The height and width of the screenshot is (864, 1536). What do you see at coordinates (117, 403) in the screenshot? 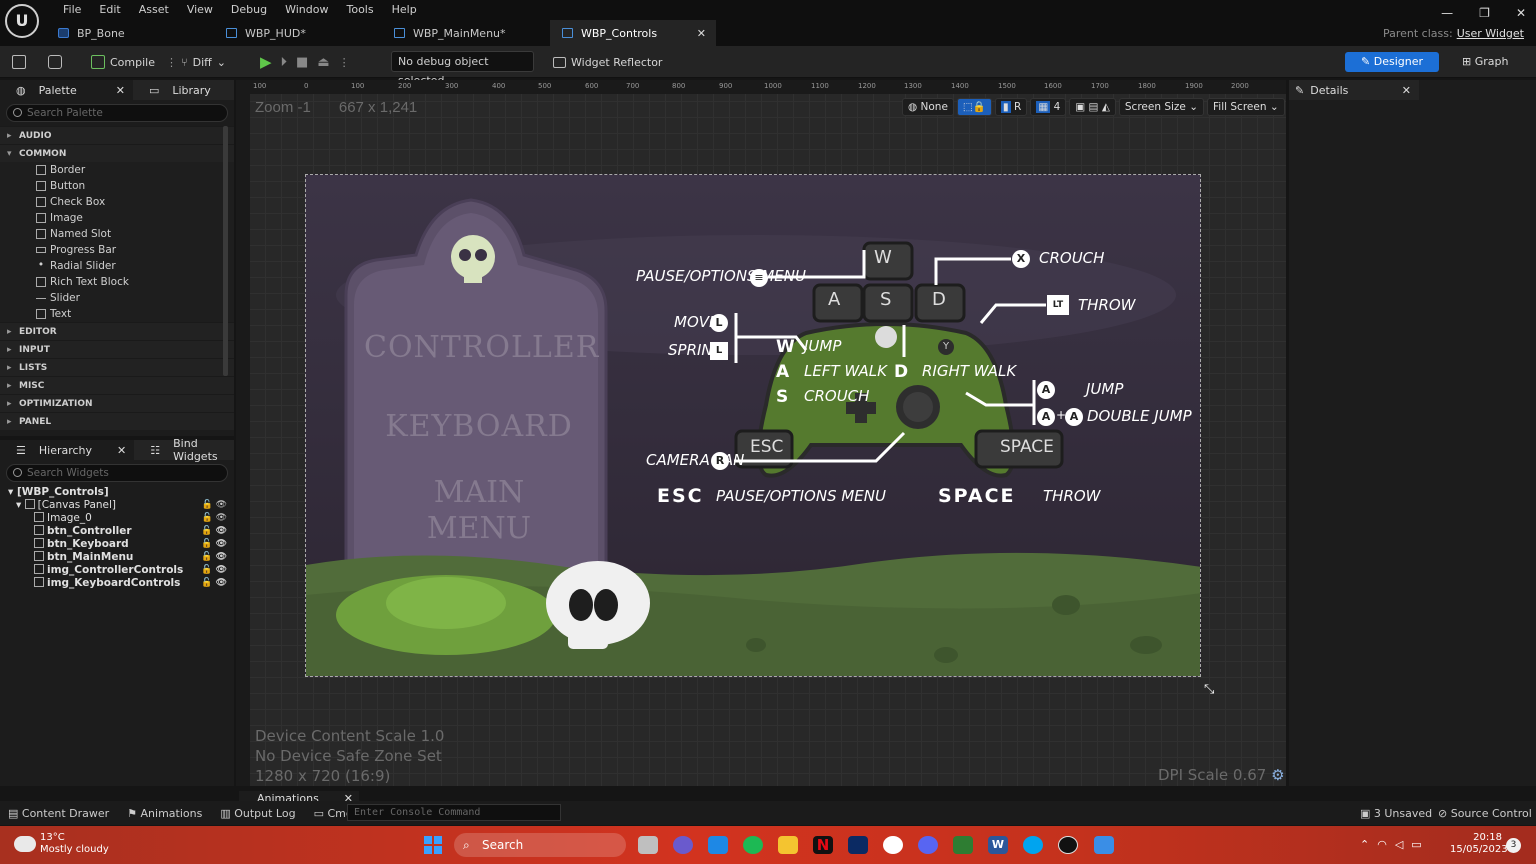
I see `category-optimization: OPTIMIZATION` at bounding box center [117, 403].